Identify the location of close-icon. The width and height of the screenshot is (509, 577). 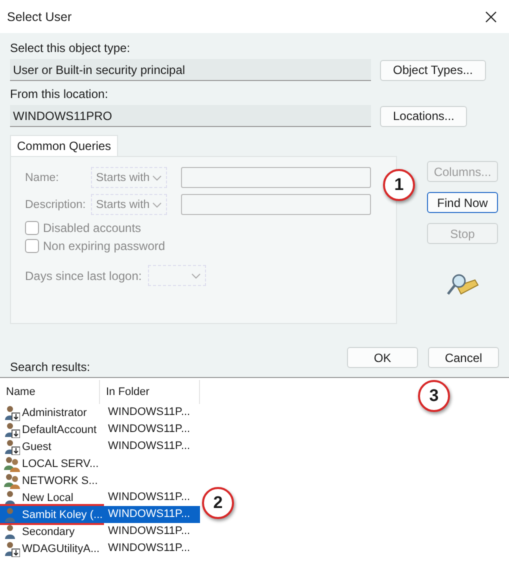
(491, 16).